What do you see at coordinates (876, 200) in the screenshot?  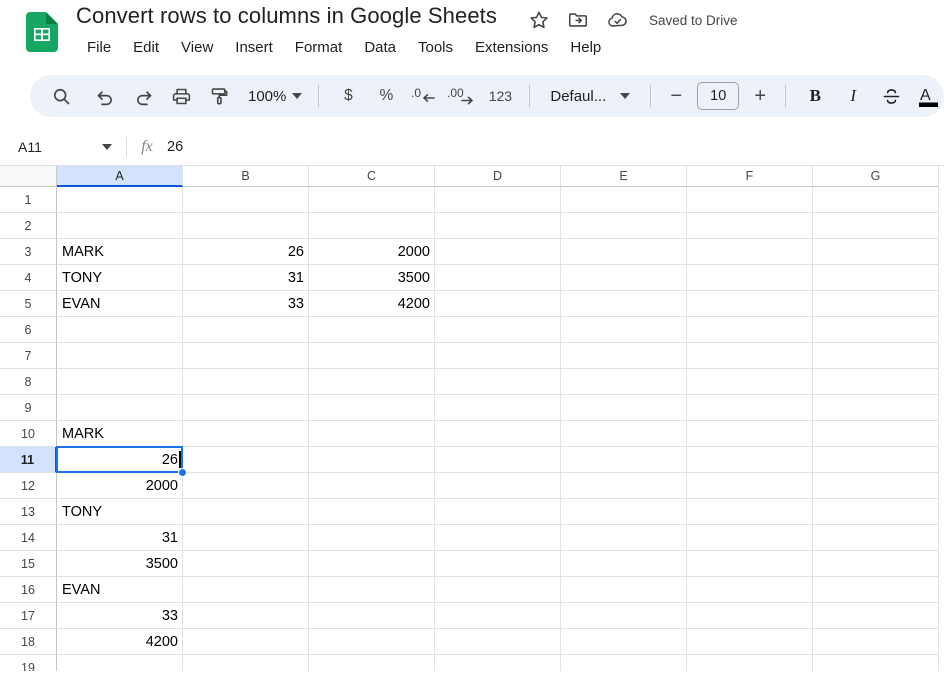 I see `cell-G1` at bounding box center [876, 200].